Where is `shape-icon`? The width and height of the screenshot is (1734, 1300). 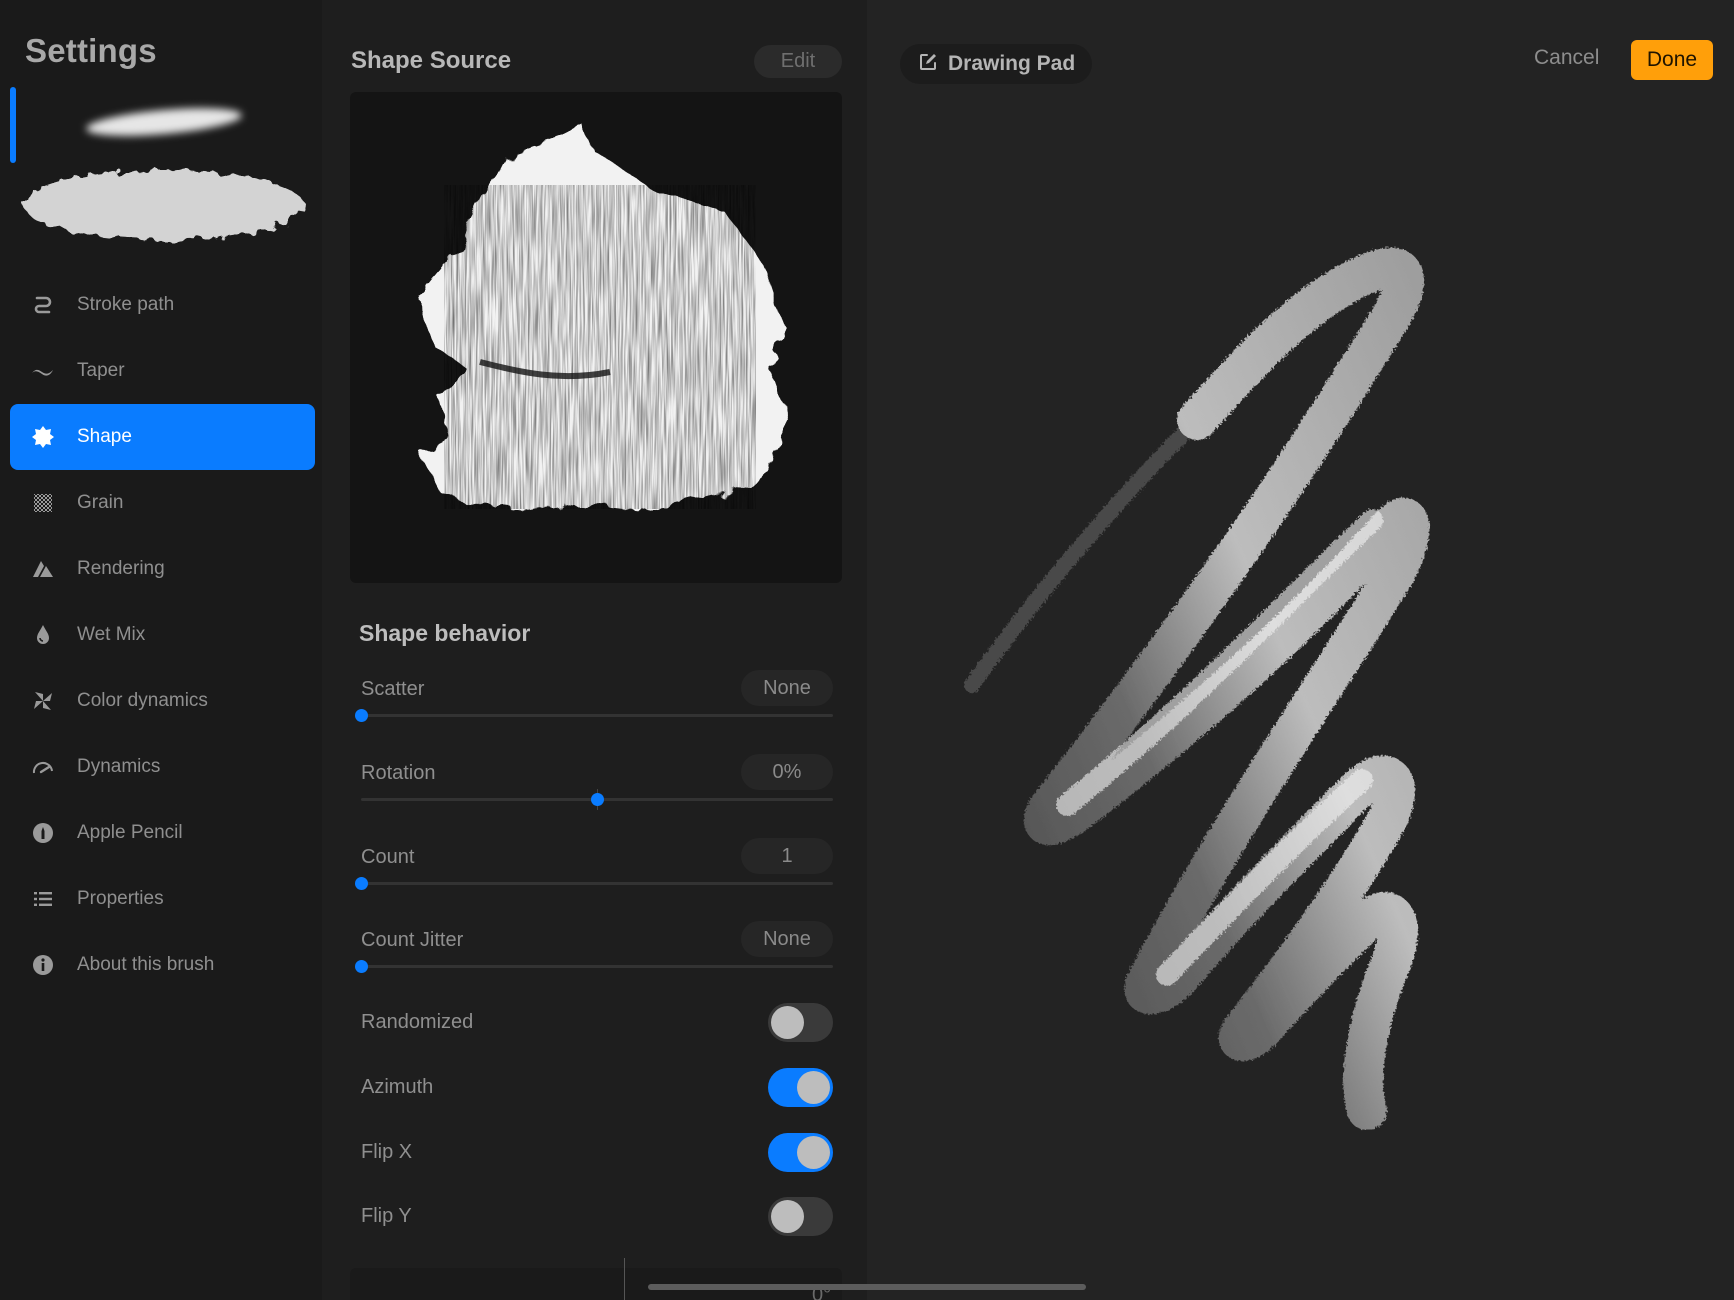
shape-icon is located at coordinates (43, 437).